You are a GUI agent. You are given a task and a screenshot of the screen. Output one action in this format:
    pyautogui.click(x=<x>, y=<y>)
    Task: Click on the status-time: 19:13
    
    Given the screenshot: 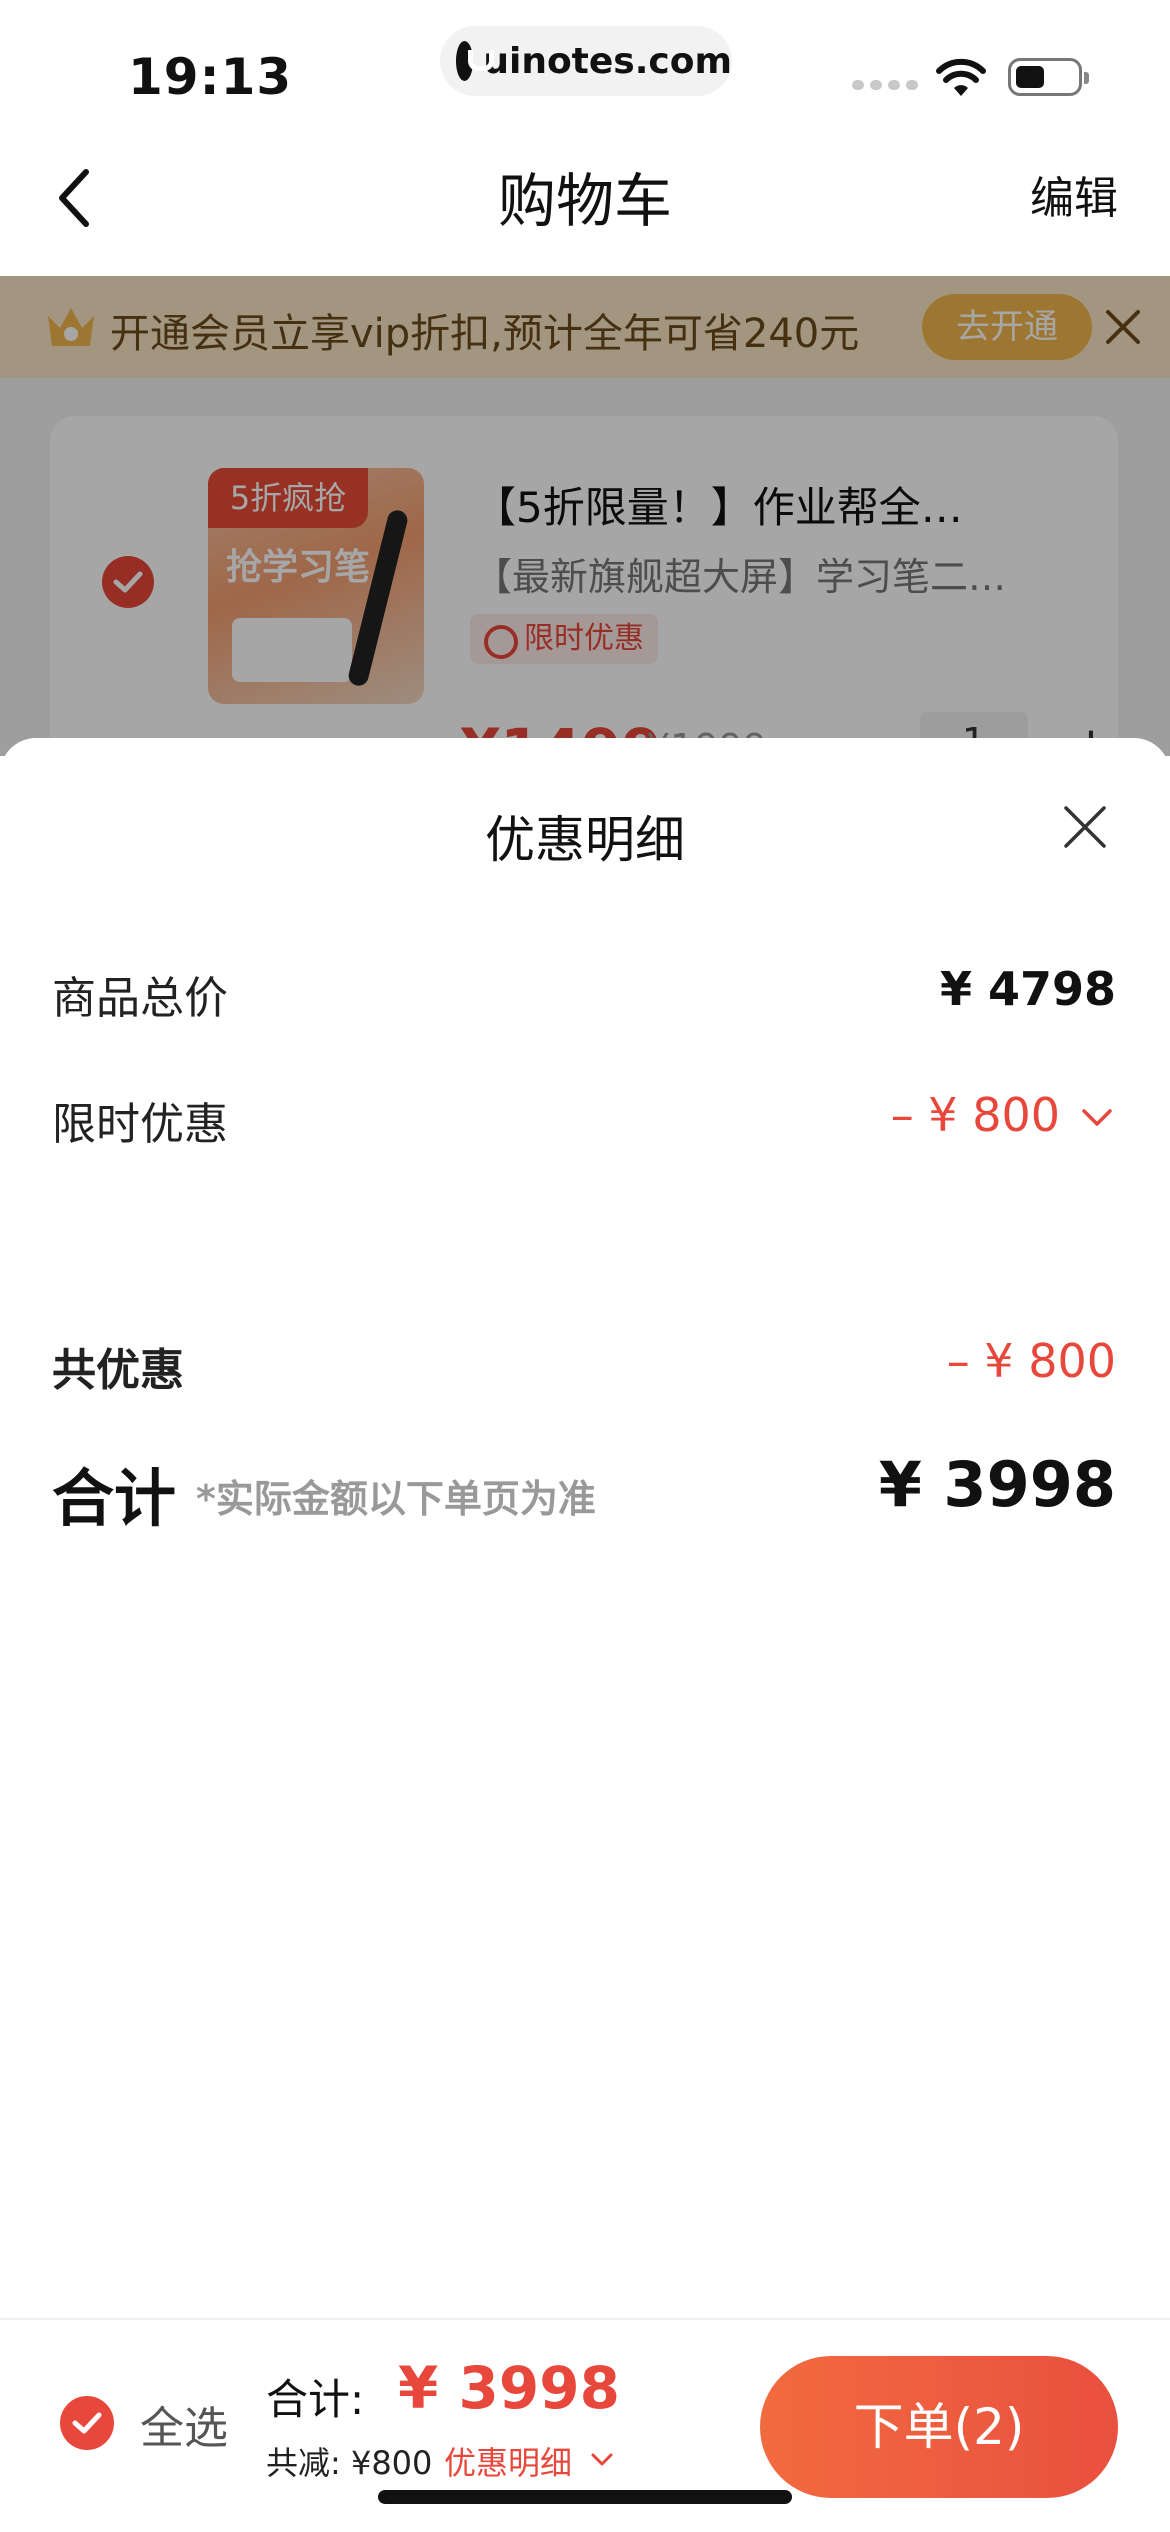 What is the action you would take?
    pyautogui.click(x=210, y=77)
    